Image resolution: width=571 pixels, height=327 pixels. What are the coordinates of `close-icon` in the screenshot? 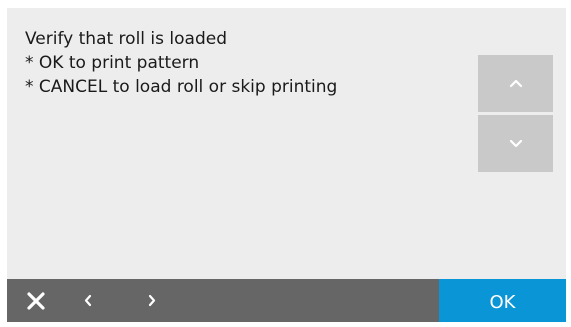 It's located at (36, 300).